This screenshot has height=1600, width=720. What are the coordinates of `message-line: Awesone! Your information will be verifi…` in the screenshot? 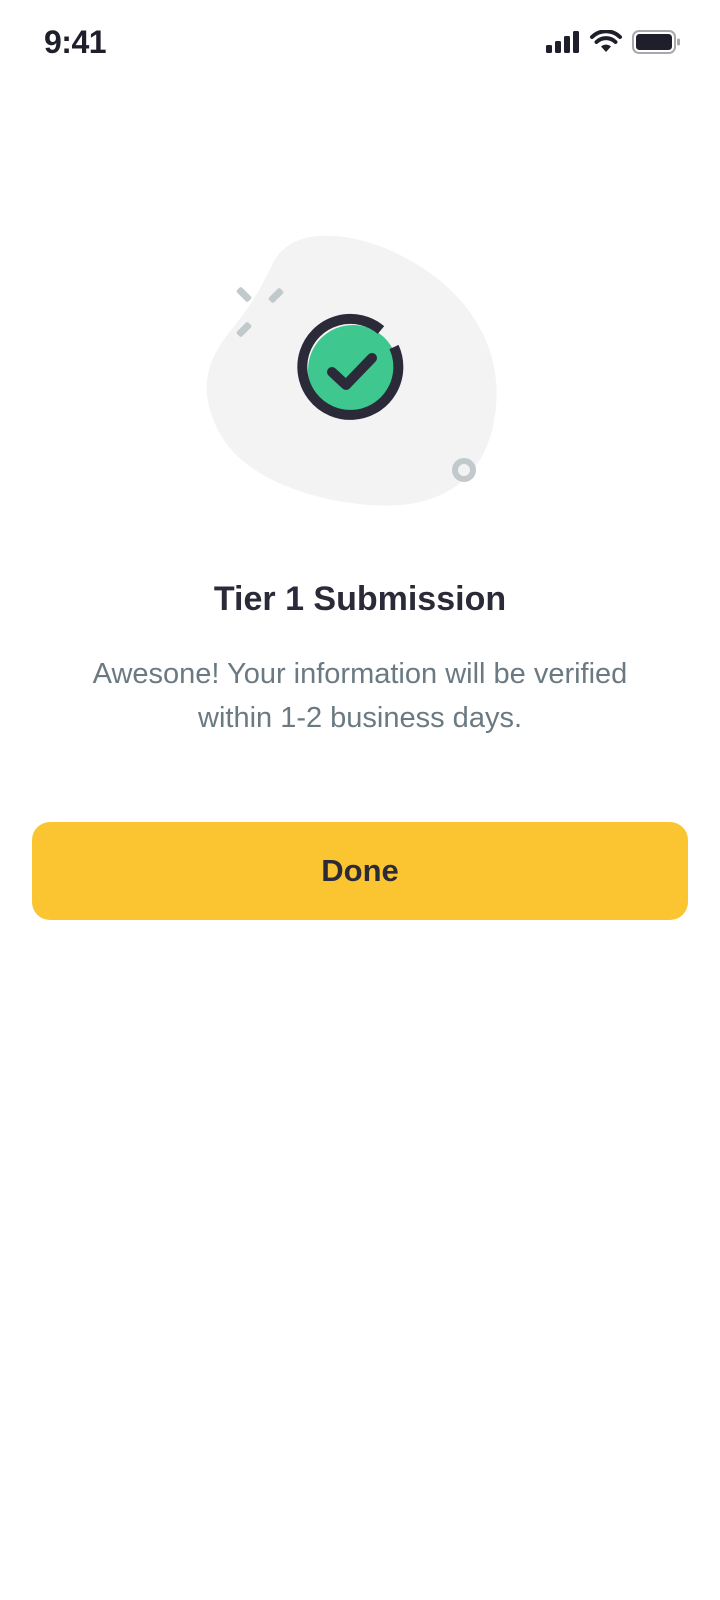 It's located at (360, 674).